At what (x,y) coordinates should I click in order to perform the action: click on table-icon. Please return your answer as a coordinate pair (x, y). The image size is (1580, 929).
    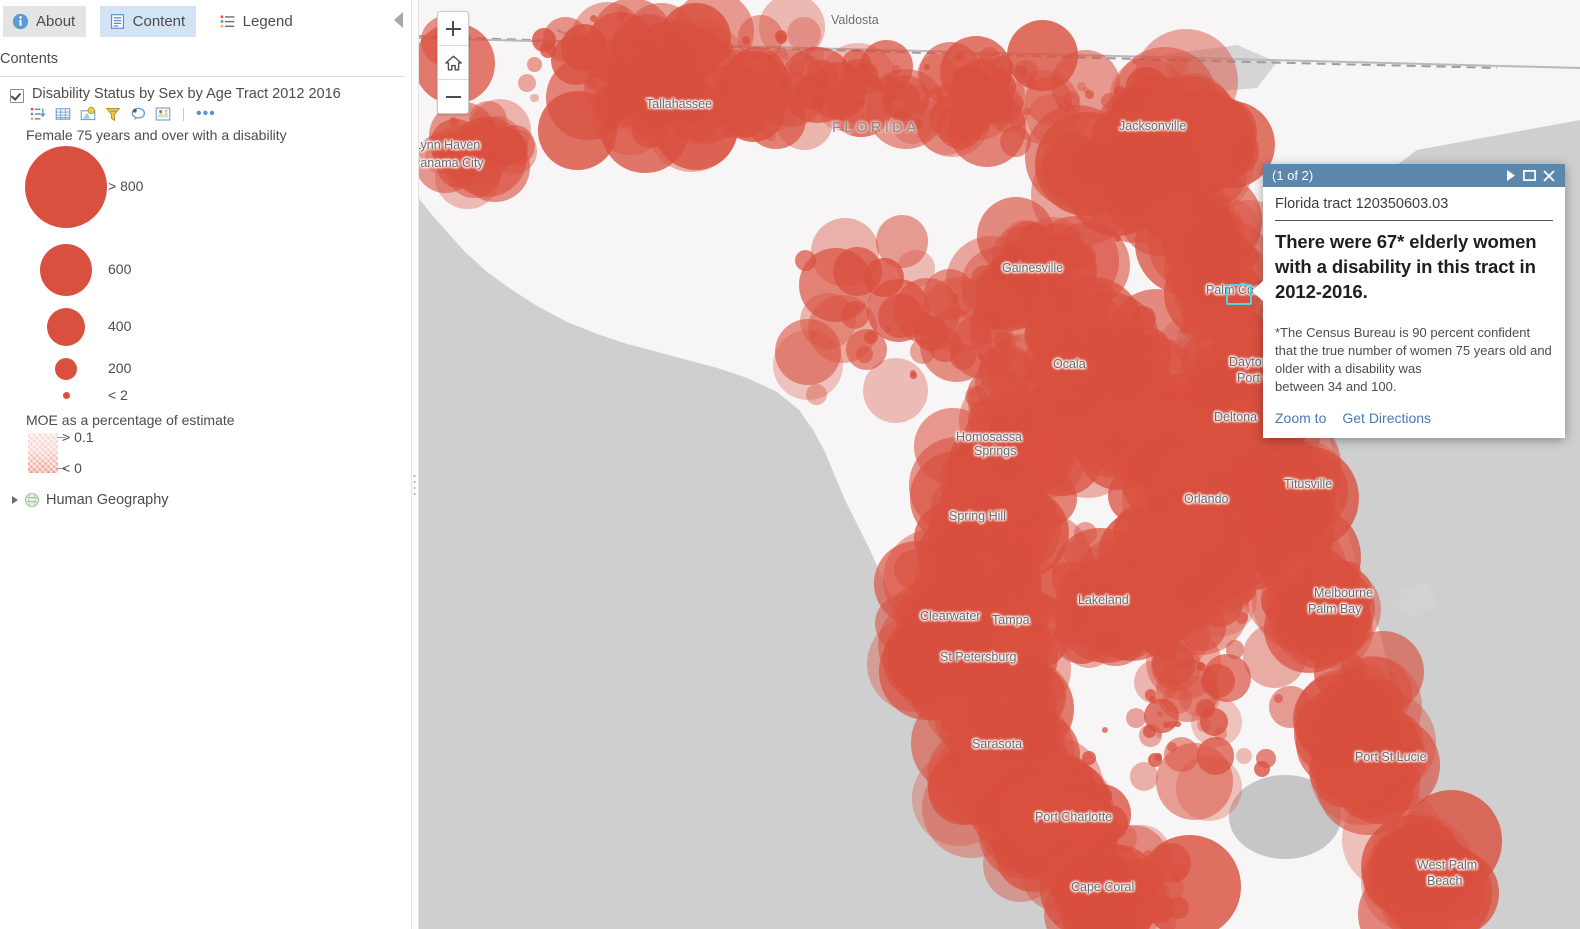
    Looking at the image, I should click on (63, 114).